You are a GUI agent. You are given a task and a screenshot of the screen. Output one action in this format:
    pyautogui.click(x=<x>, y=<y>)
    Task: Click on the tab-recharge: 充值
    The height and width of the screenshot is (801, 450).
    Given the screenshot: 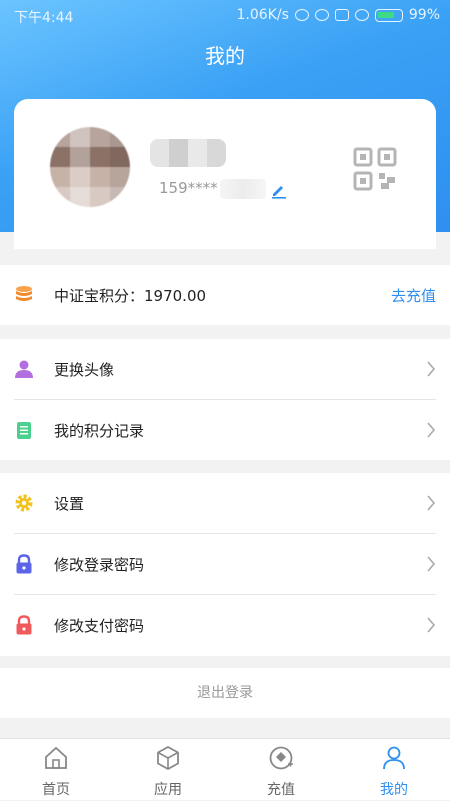 What is the action you would take?
    pyautogui.click(x=281, y=770)
    